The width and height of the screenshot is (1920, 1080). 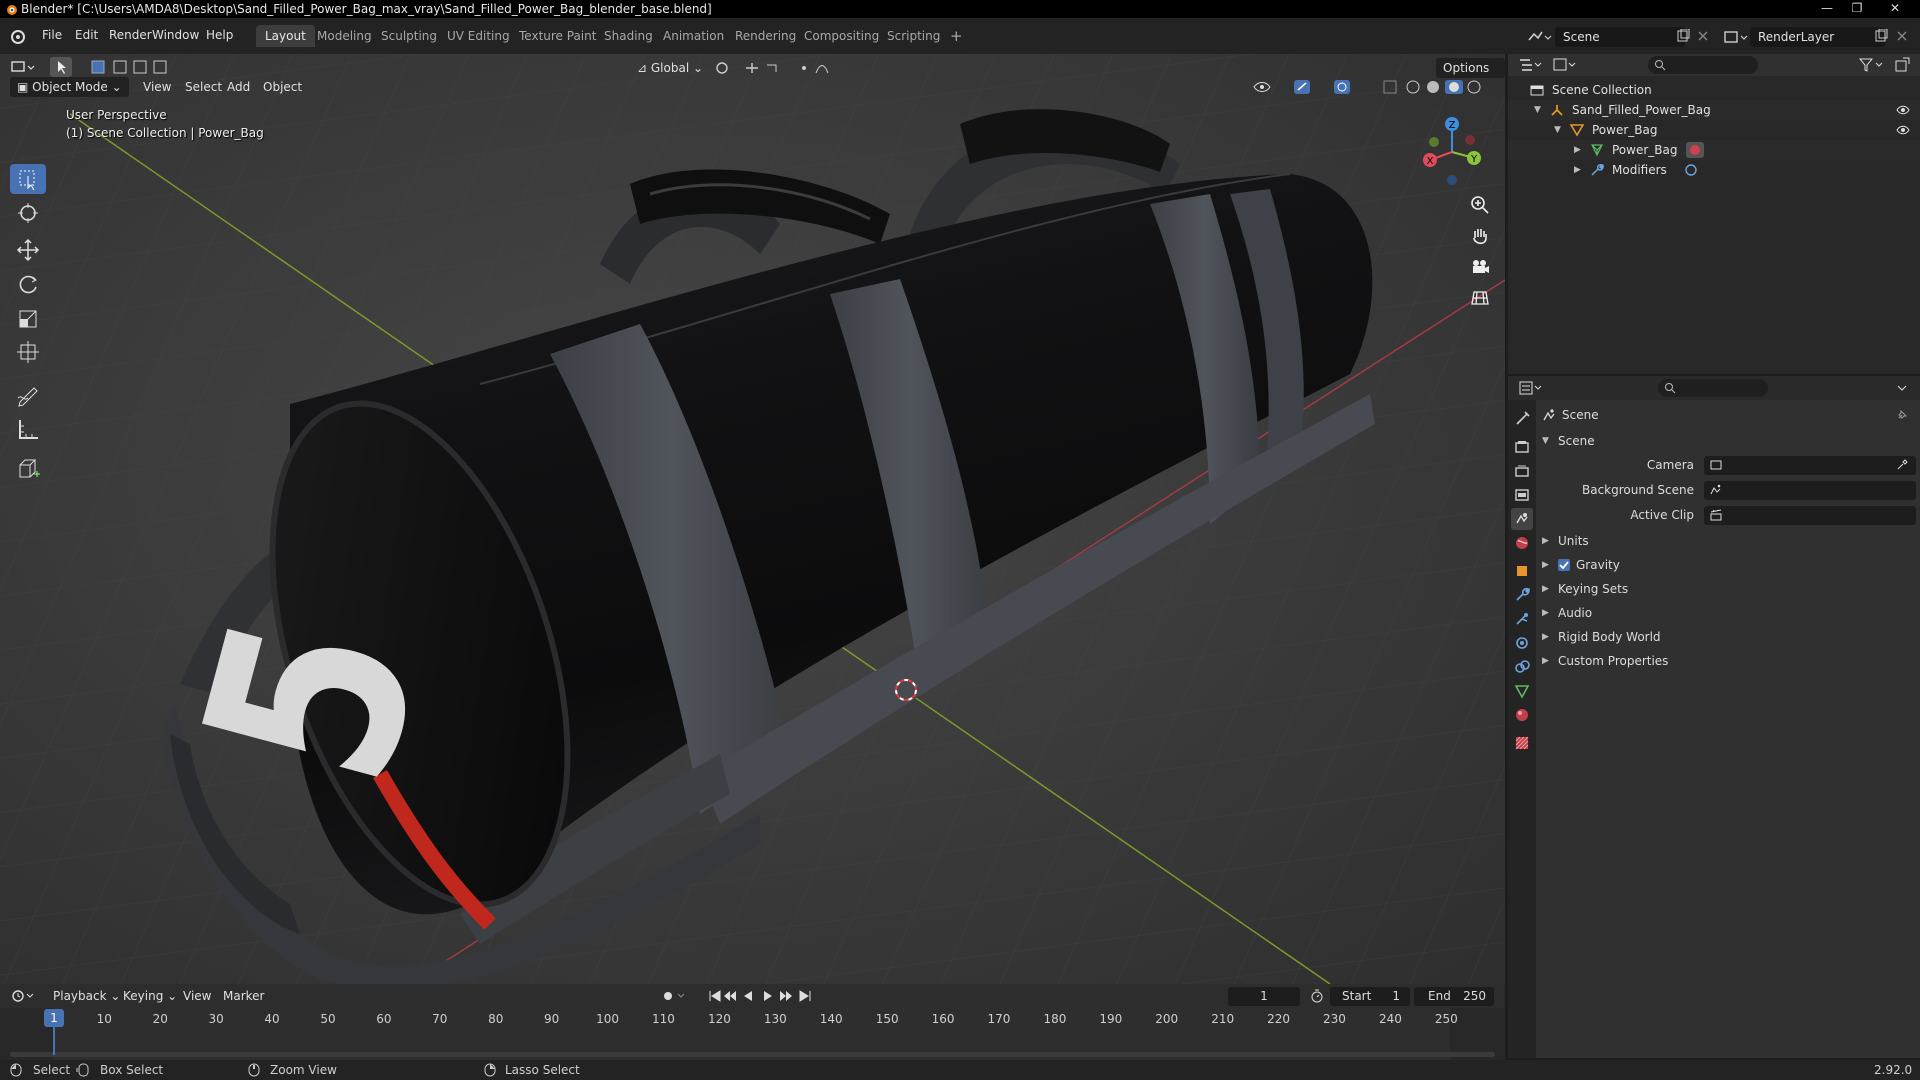 What do you see at coordinates (1522, 571) in the screenshot?
I see `object-tab-icon` at bounding box center [1522, 571].